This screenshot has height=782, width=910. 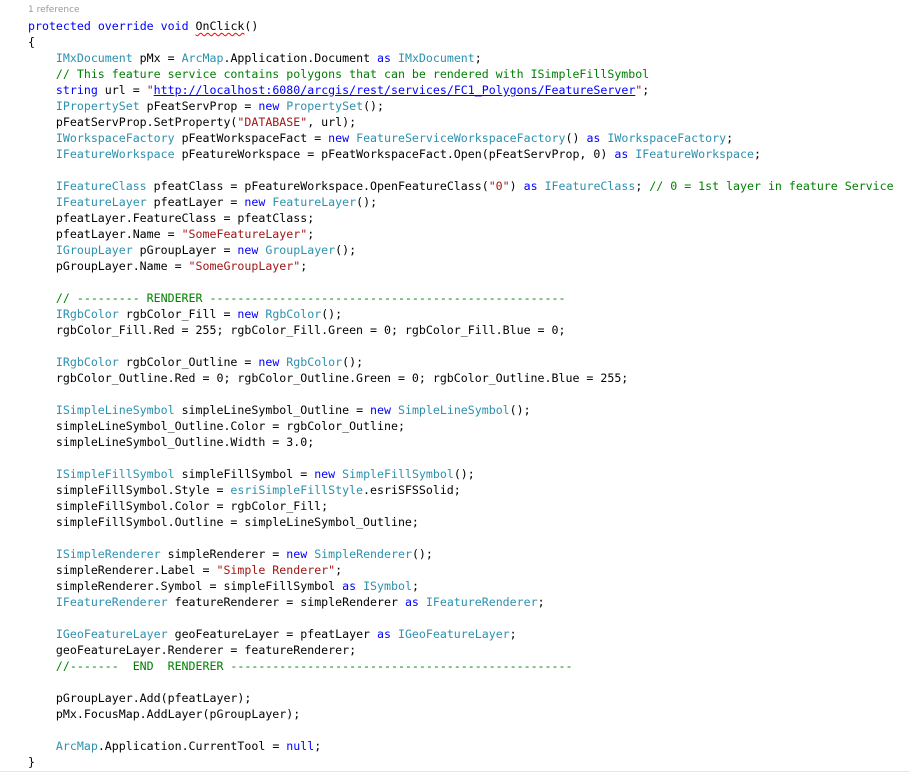 What do you see at coordinates (87, 314) in the screenshot?
I see `code-token: IRgbColor` at bounding box center [87, 314].